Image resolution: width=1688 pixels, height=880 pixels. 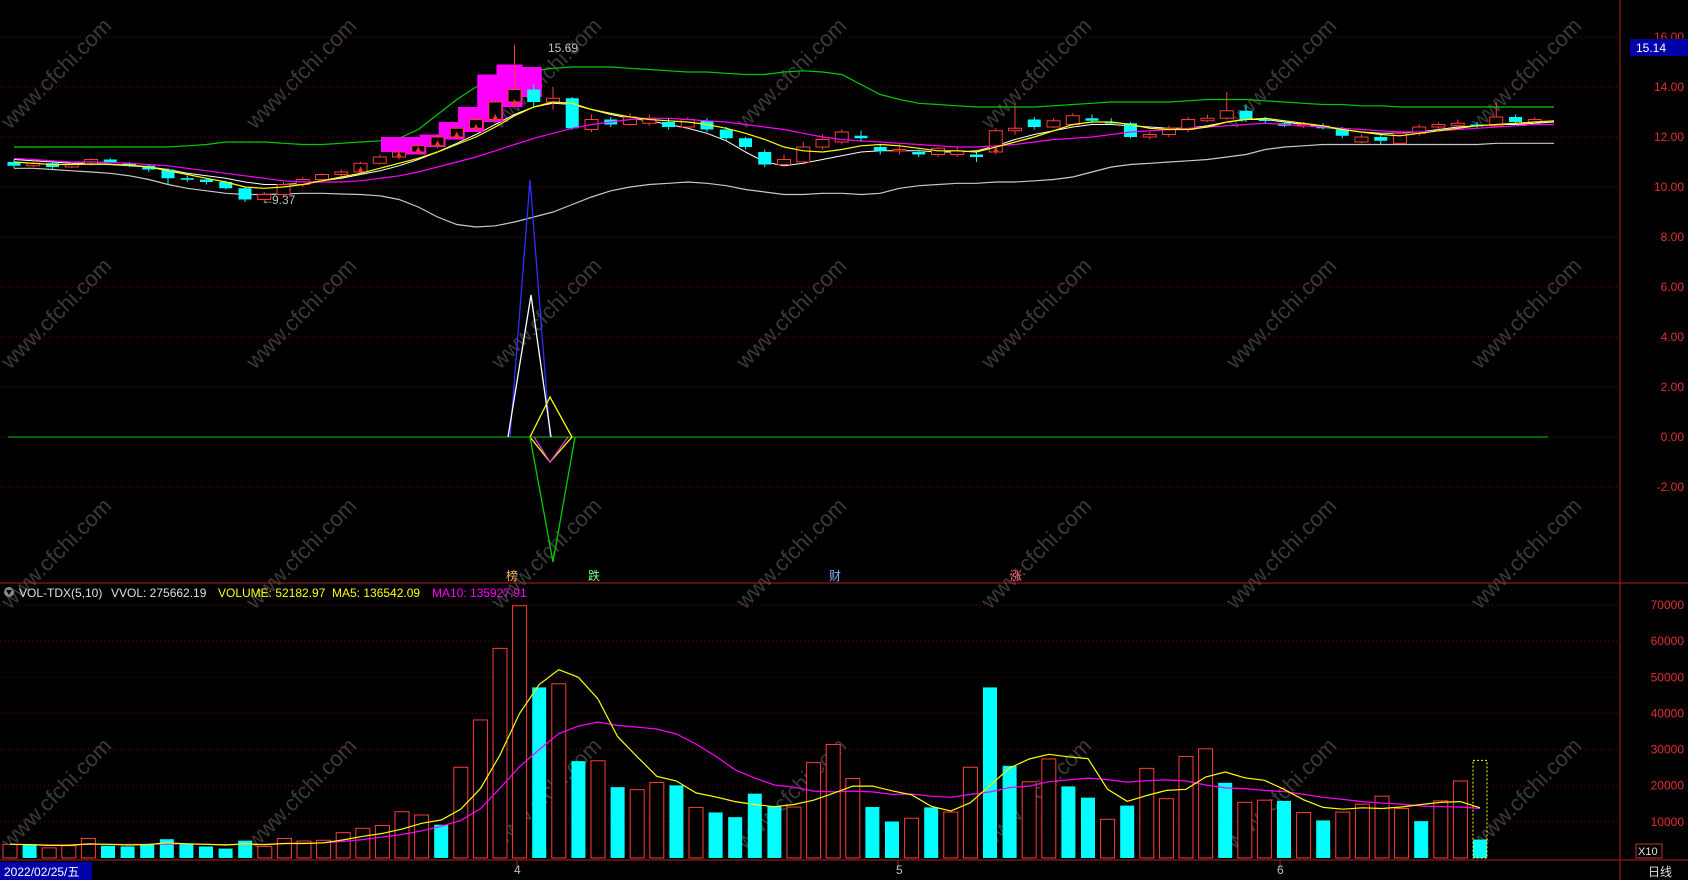 What do you see at coordinates (517, 870) in the screenshot?
I see `month-label-4: 4` at bounding box center [517, 870].